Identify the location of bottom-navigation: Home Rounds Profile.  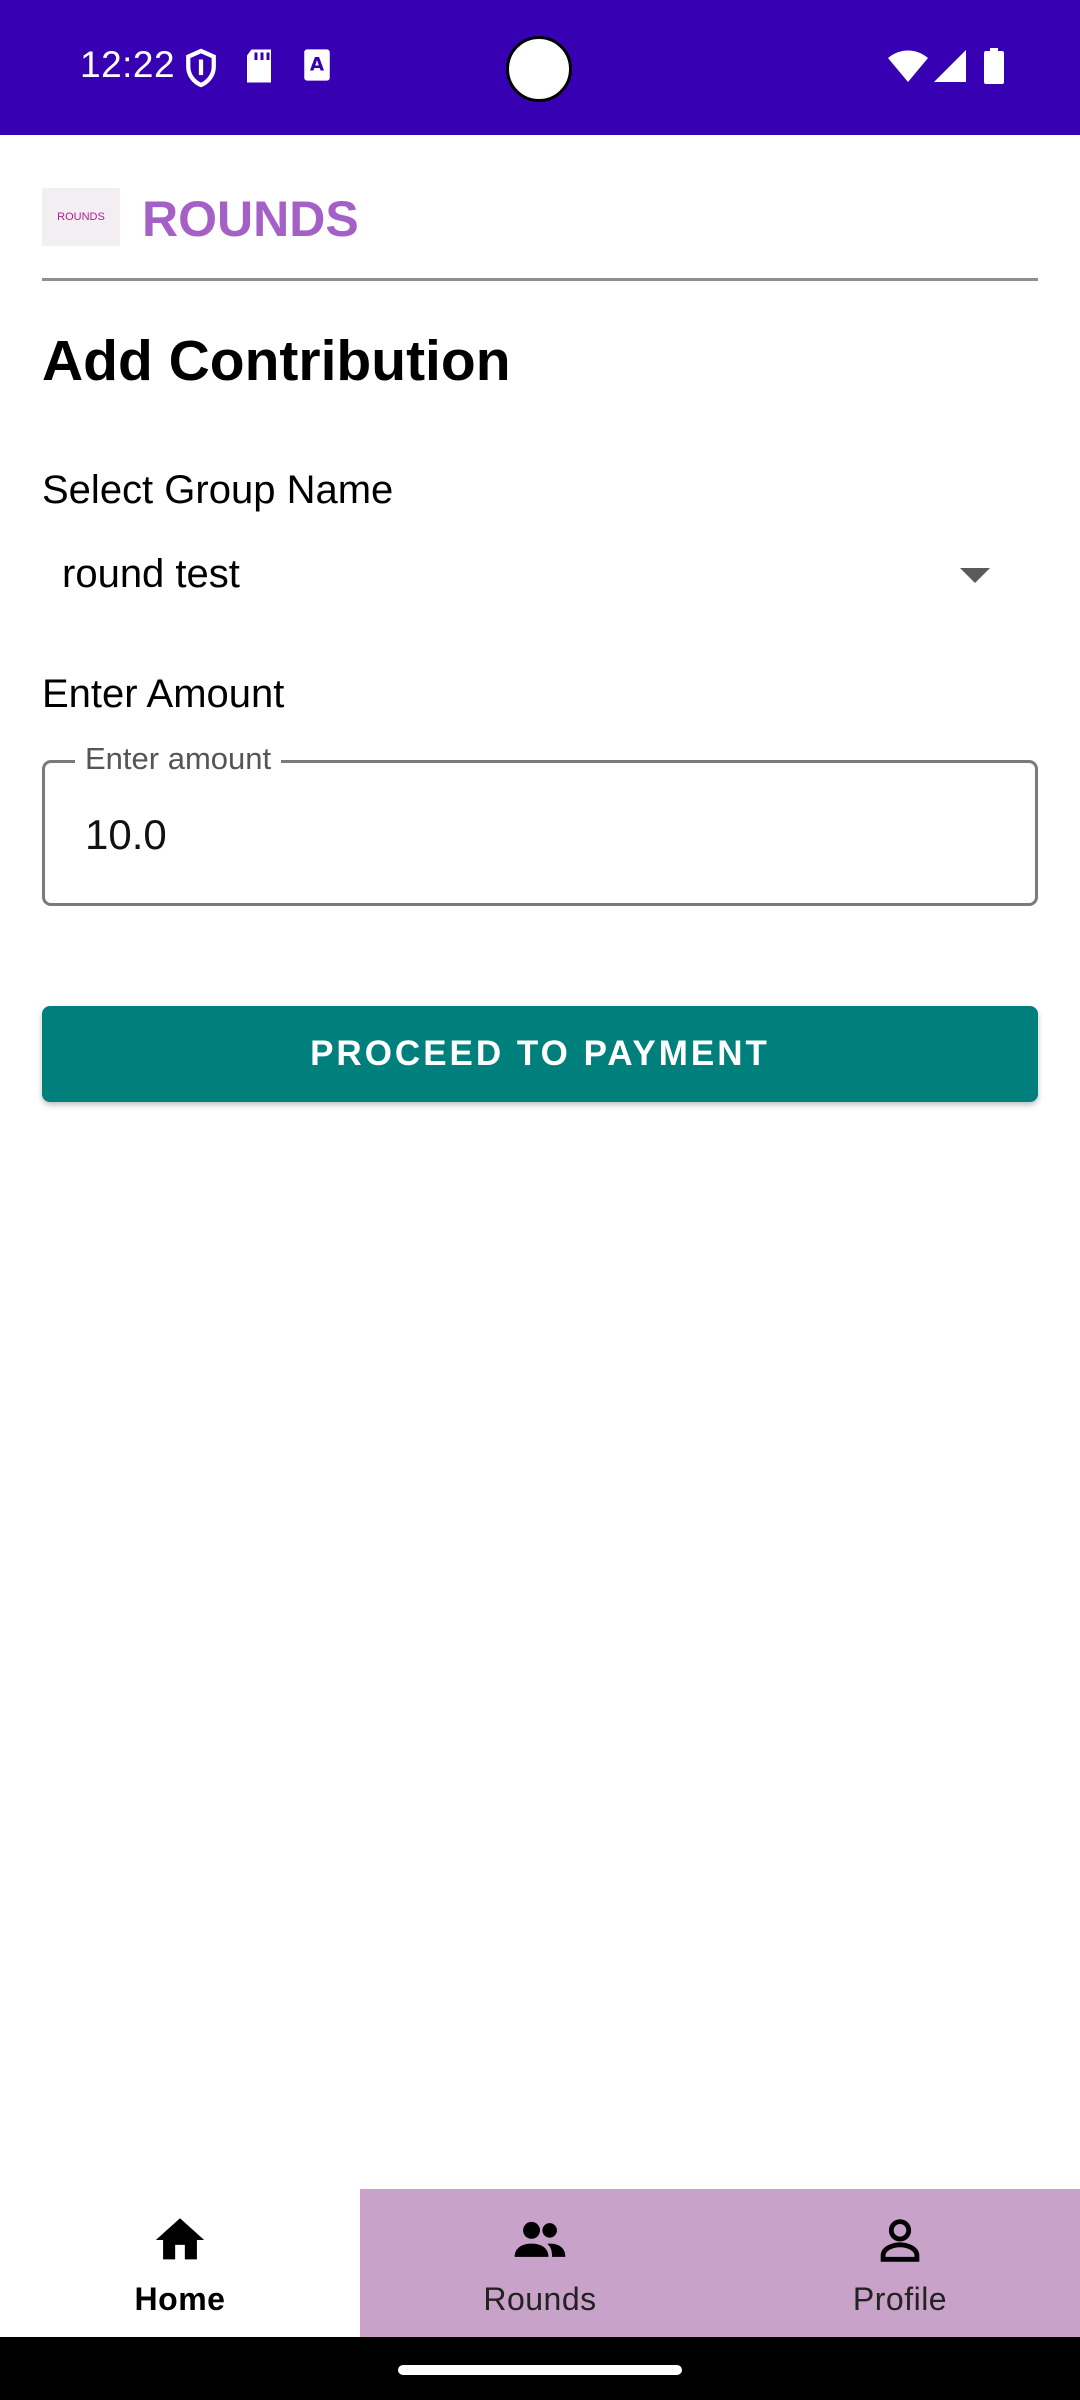
(540, 2263).